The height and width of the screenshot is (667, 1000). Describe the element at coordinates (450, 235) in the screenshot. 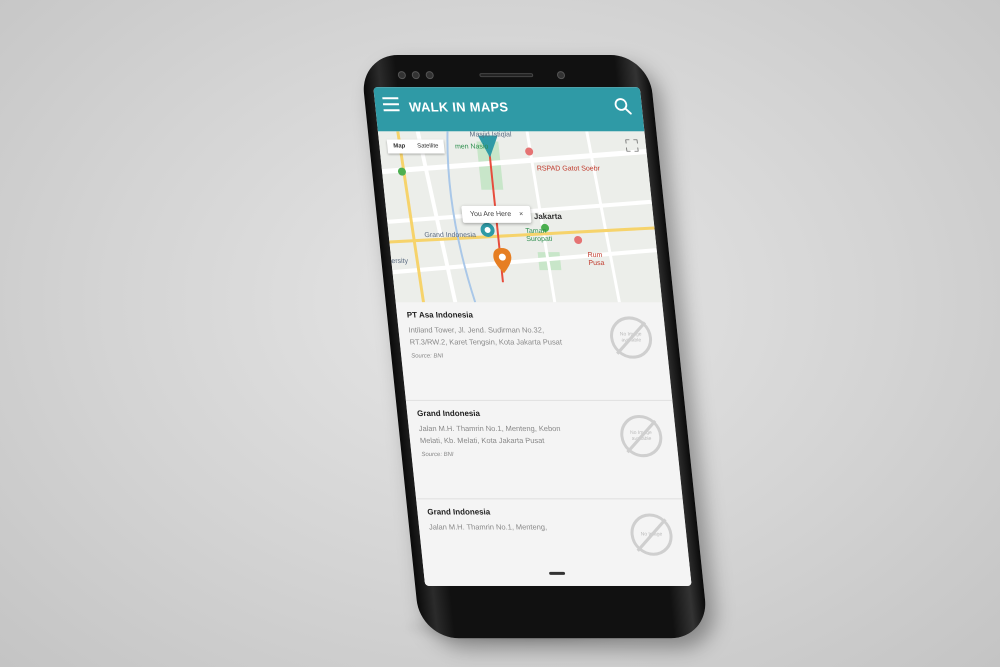

I see `map-label-grand-indonesia: Grand Indonesia` at that location.